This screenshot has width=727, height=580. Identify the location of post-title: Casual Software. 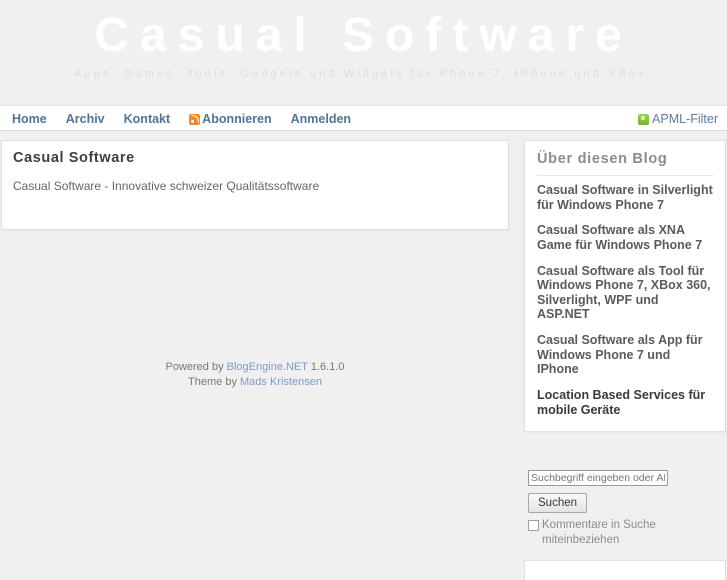
(74, 158).